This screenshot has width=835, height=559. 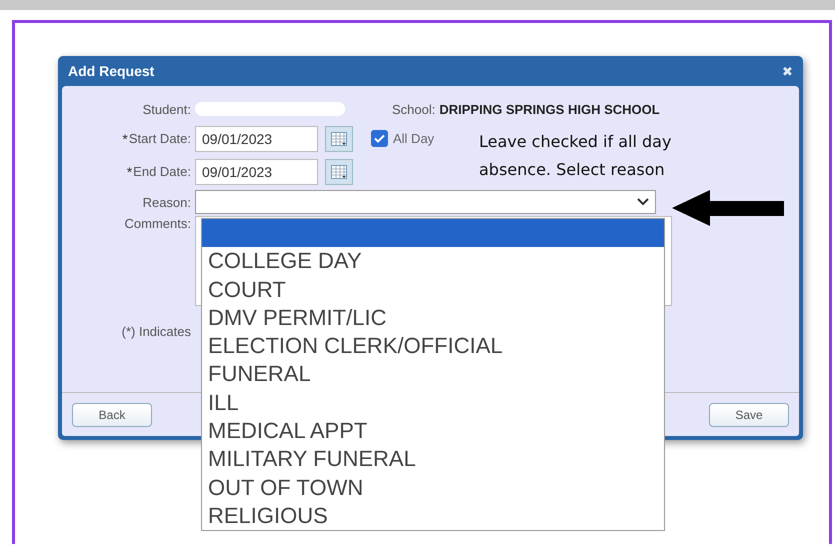 What do you see at coordinates (167, 109) in the screenshot?
I see `field-label: Student:` at bounding box center [167, 109].